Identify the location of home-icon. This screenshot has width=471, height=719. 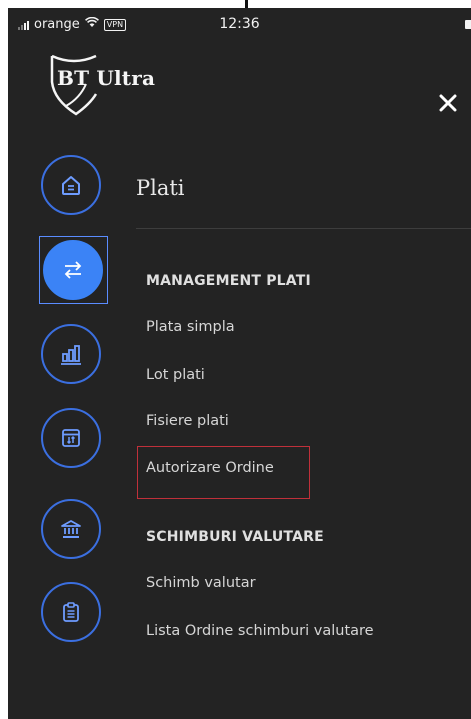
(71, 185).